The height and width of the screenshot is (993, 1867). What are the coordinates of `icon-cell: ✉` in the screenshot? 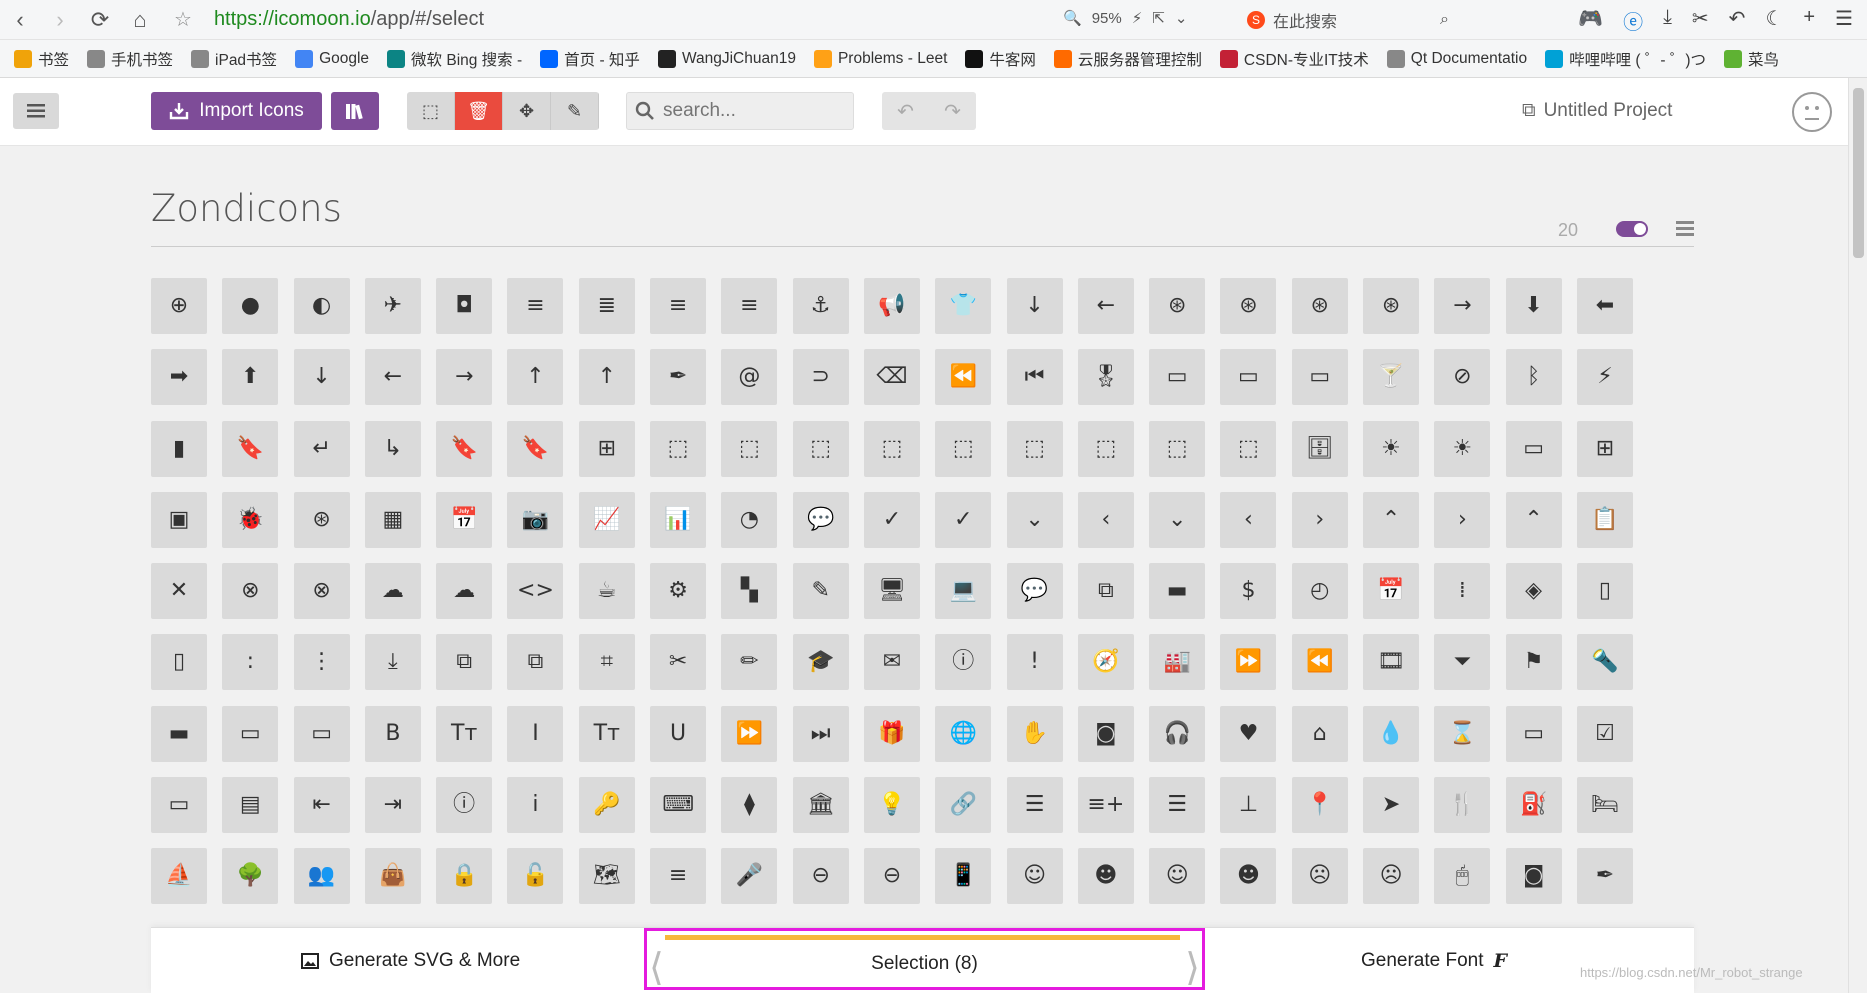 It's located at (891, 662).